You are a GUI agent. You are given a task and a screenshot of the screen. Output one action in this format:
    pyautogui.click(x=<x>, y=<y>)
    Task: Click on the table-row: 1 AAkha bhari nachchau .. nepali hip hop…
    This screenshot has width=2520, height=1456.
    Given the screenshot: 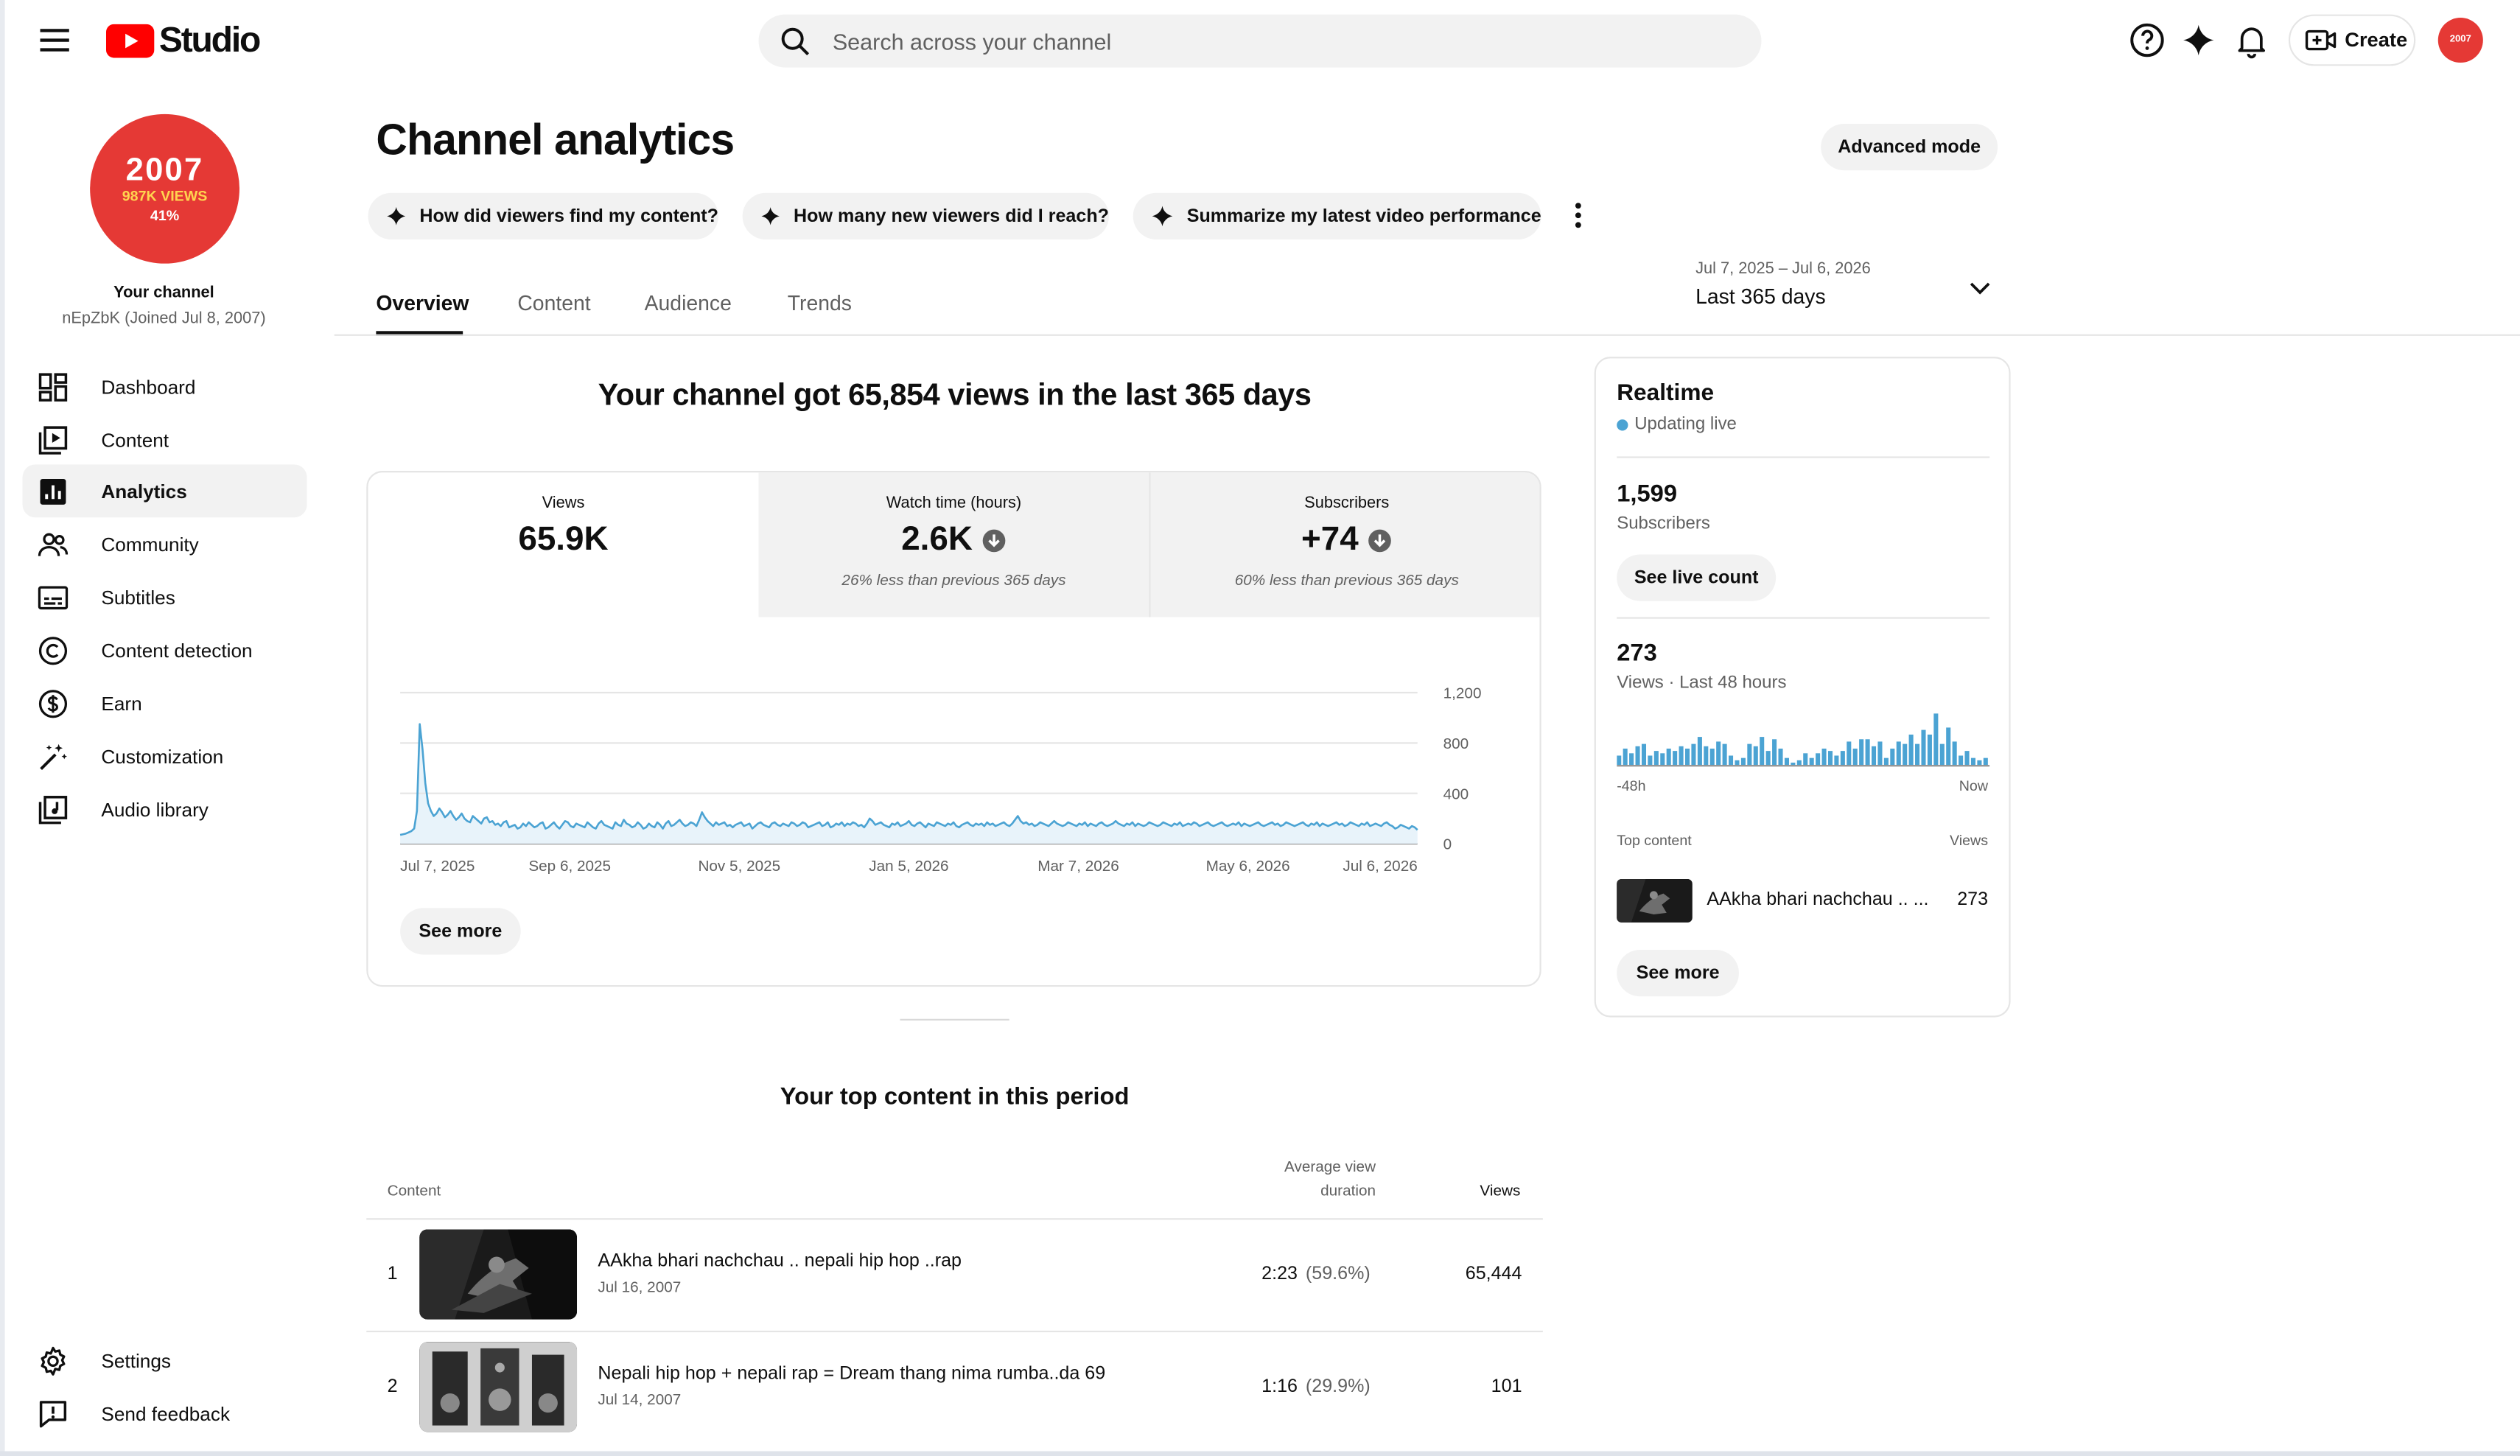 What is the action you would take?
    pyautogui.click(x=954, y=1273)
    